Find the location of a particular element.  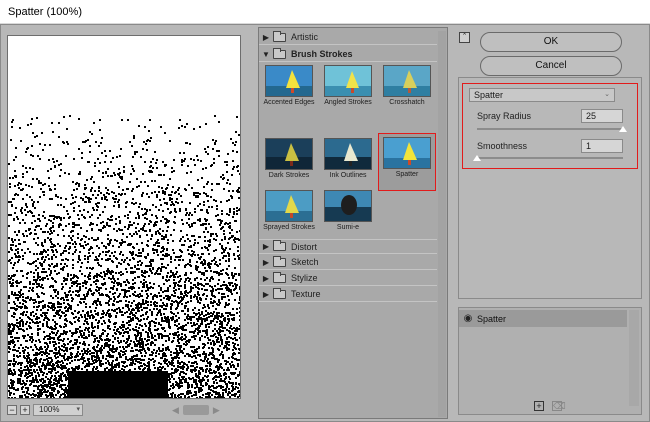

smoothness-slider-thumb is located at coordinates (477, 158).